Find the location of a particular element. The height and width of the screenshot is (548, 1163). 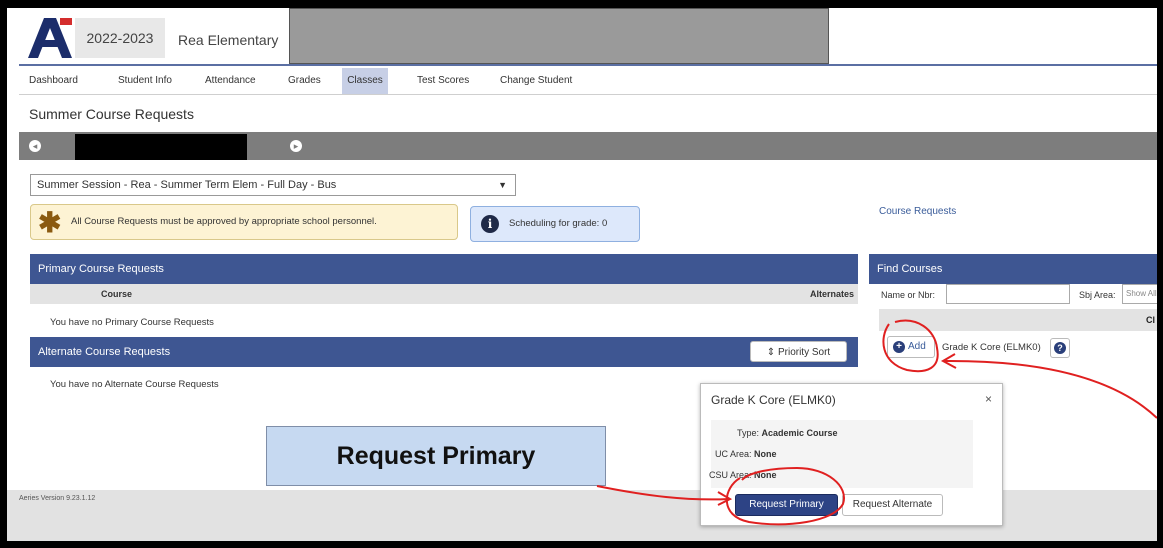

nav-test-scores: Test Scores is located at coordinates (443, 81).